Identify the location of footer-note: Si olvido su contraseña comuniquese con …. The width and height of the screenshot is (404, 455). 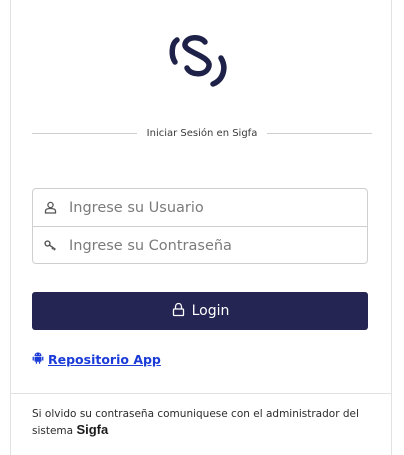
(207, 422).